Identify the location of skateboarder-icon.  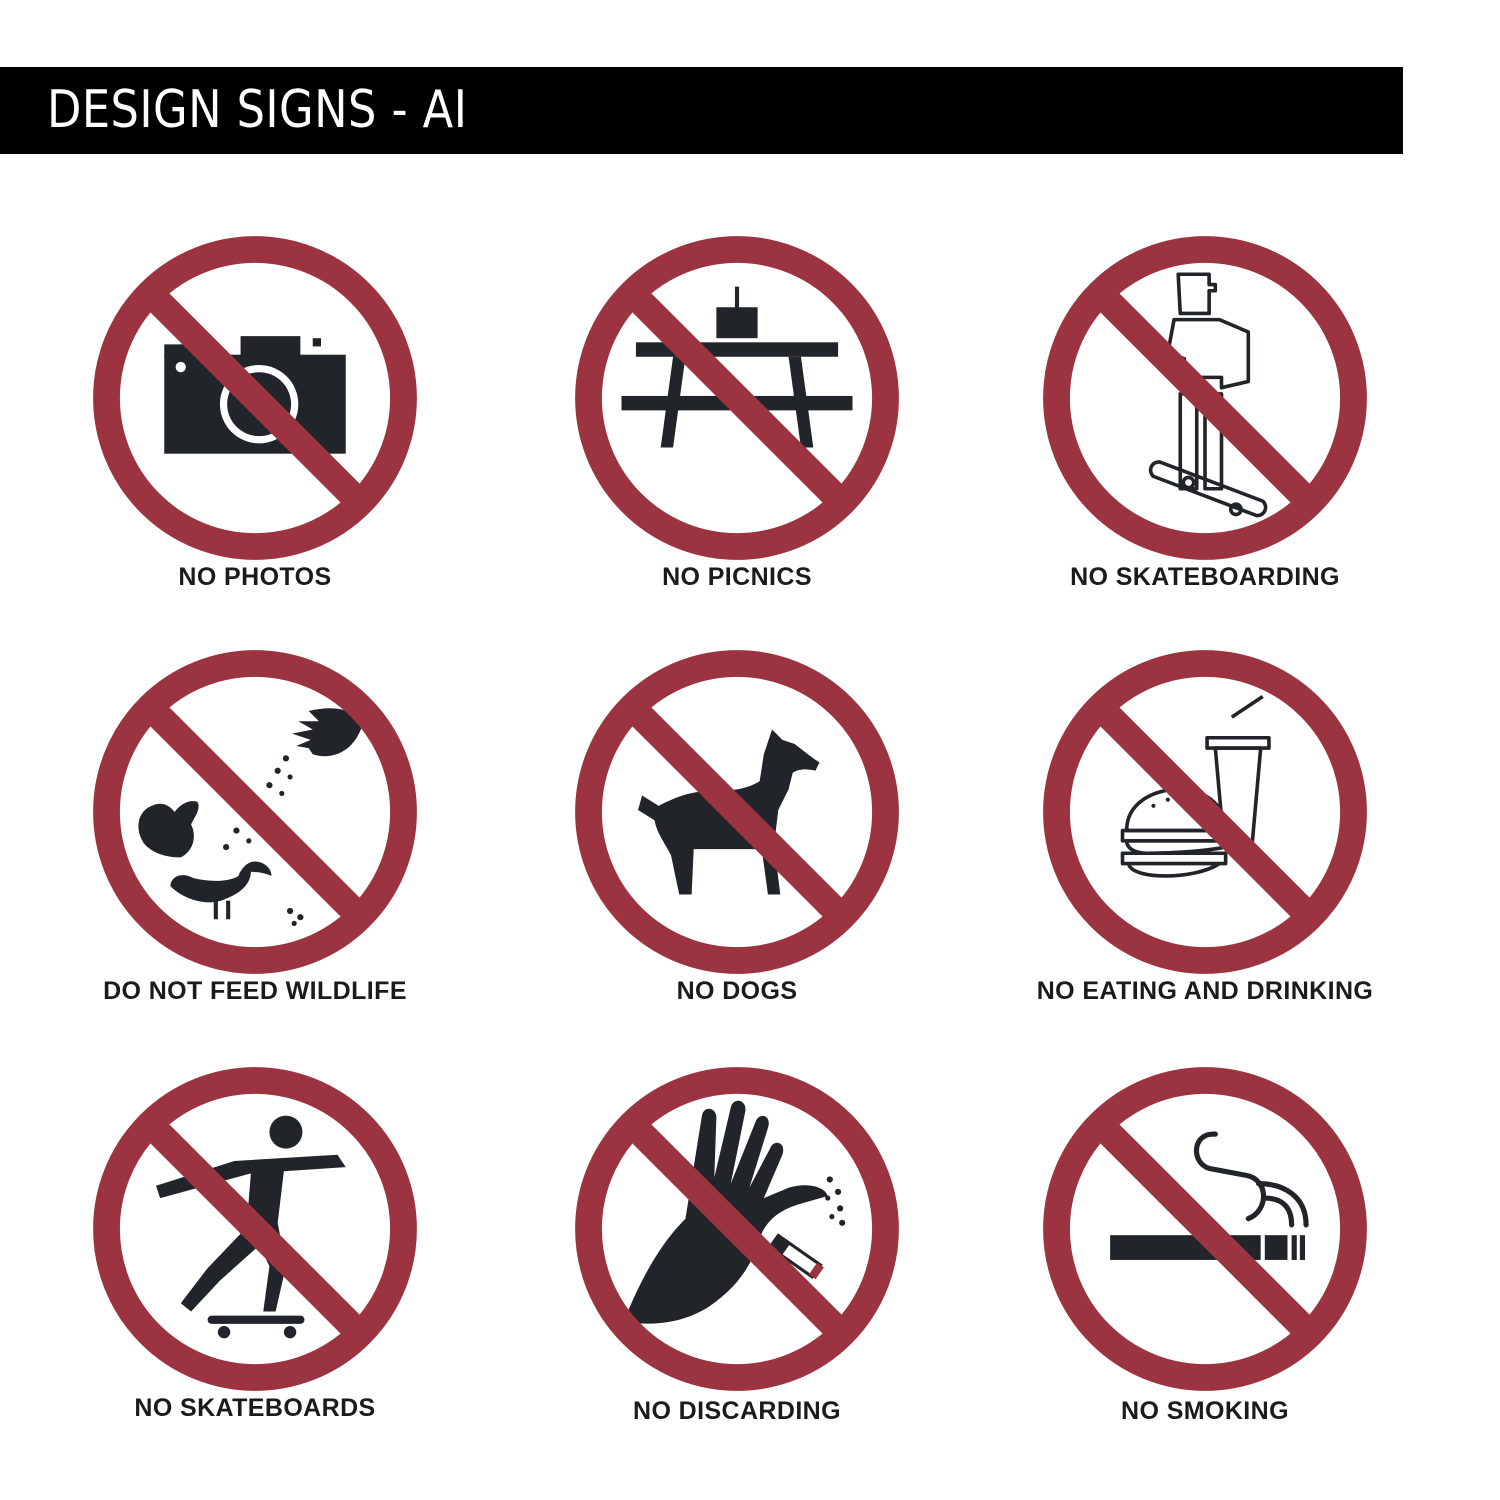
(255, 1229).